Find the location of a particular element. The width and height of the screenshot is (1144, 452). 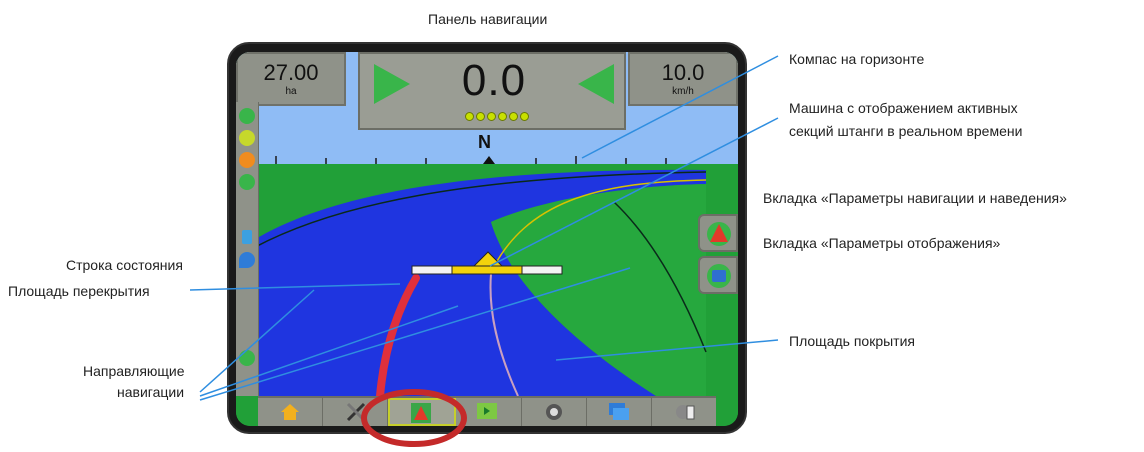

vehicle-view-button is located at coordinates (422, 412).